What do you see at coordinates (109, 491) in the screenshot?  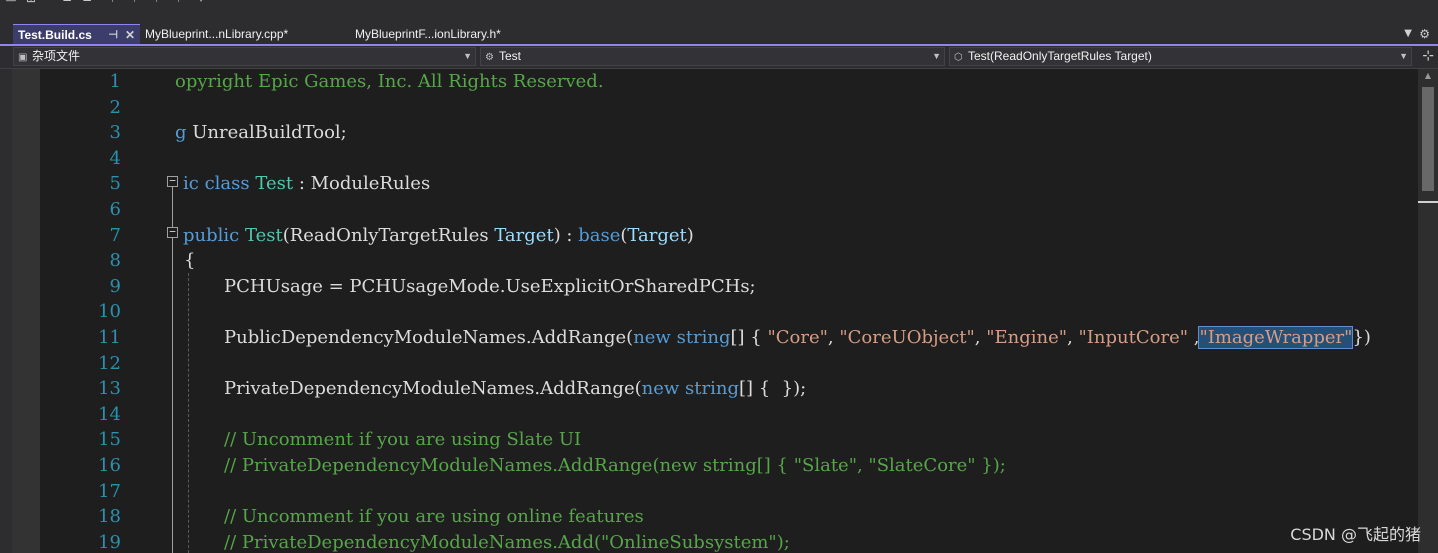 I see `line-number: 17` at bounding box center [109, 491].